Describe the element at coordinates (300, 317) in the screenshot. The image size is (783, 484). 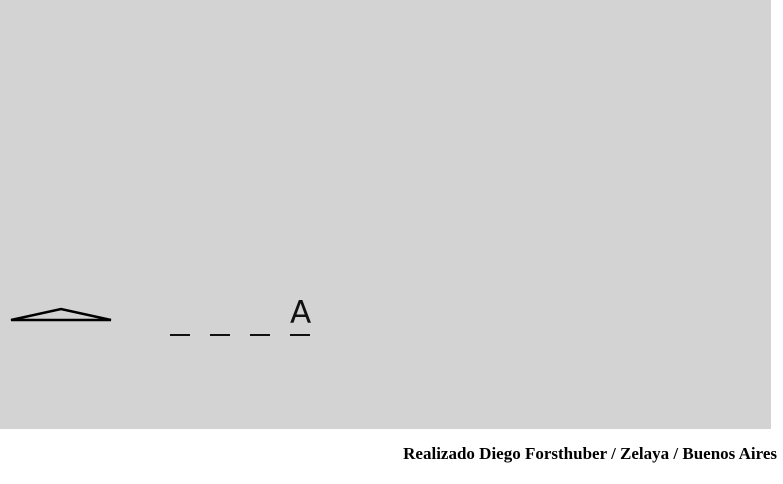
I see `letter-slot: A` at that location.